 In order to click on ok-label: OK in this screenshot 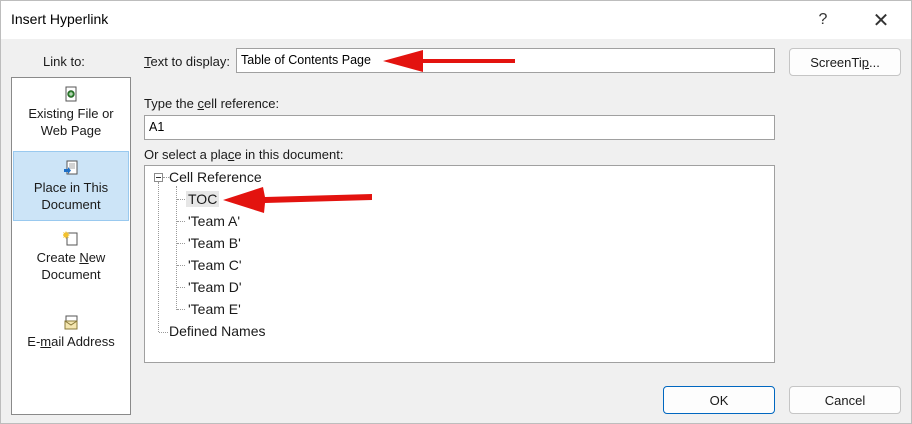, I will do `click(719, 400)`.